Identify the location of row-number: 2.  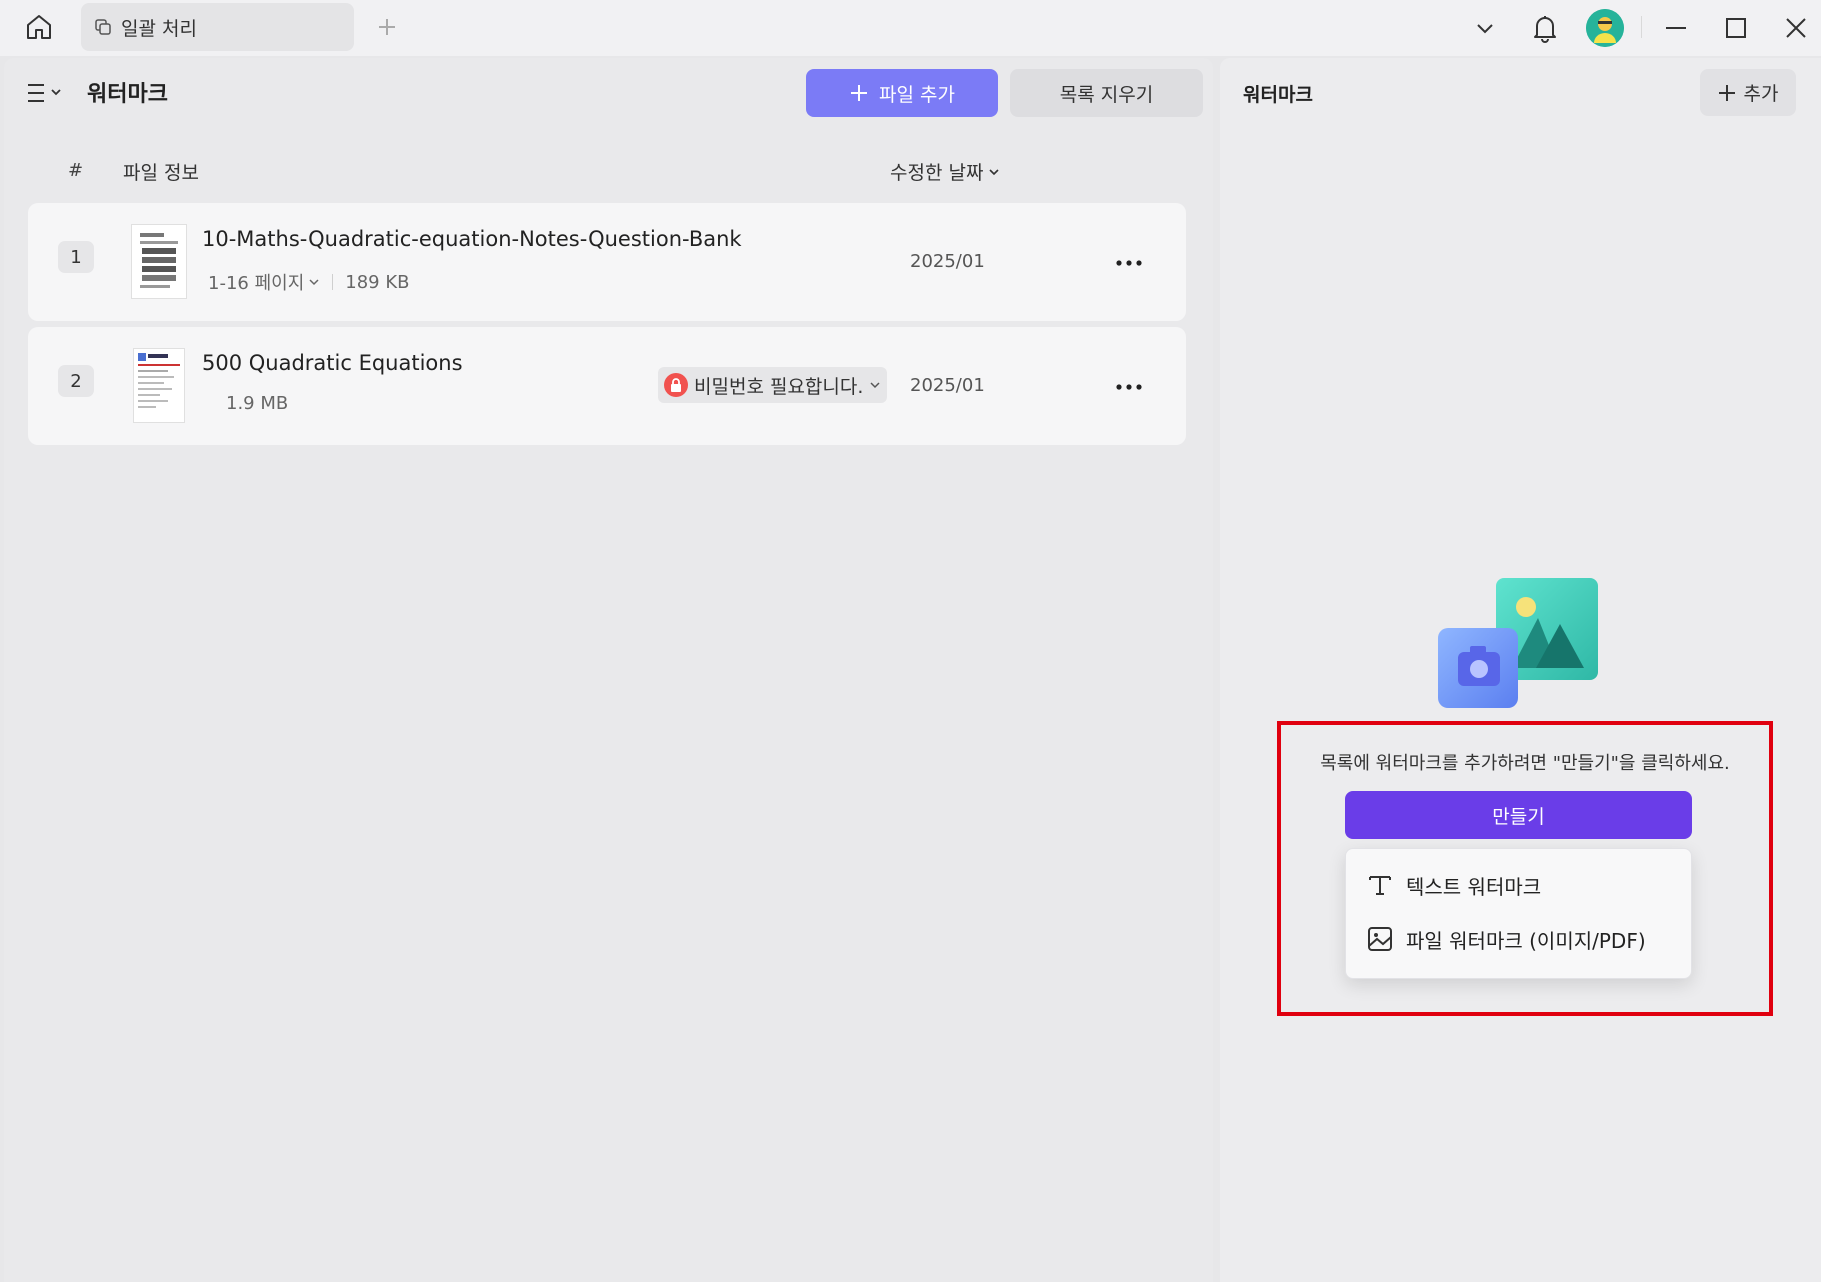
(76, 381).